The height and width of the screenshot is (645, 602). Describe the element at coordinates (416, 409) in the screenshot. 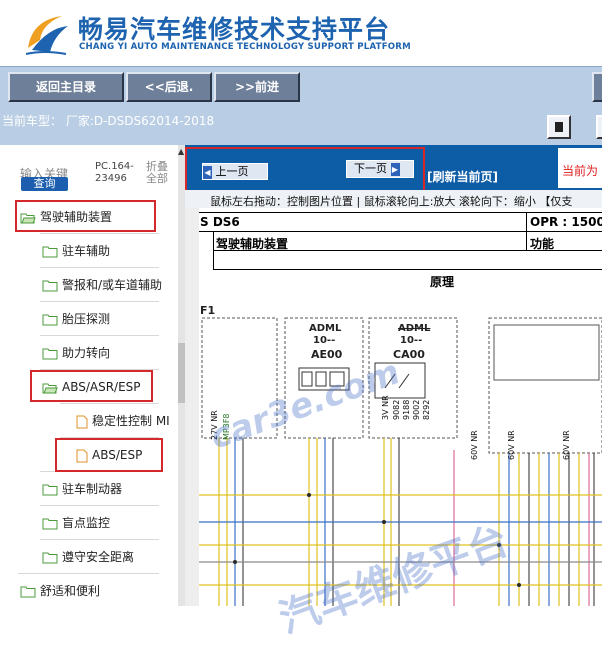

I see `wire-number: 9002` at that location.